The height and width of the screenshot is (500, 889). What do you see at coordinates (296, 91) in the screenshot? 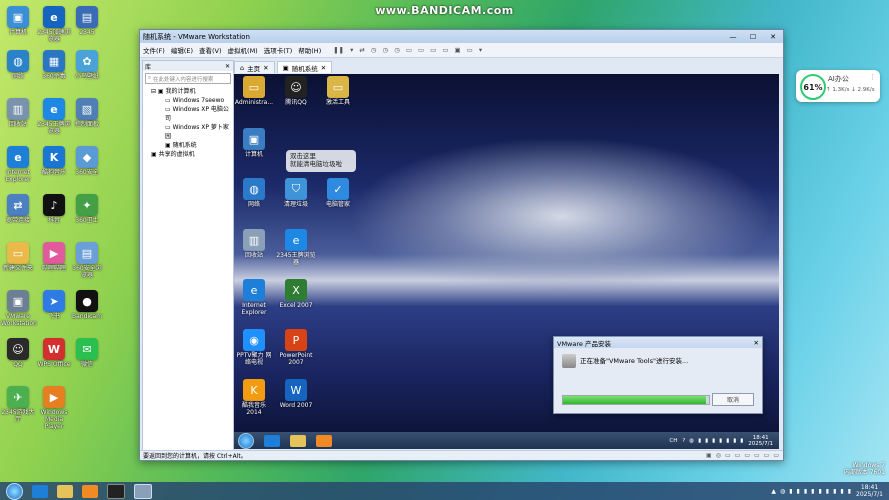
I see `guest-desktop-icon: ☺ 腾讯QQ` at bounding box center [296, 91].